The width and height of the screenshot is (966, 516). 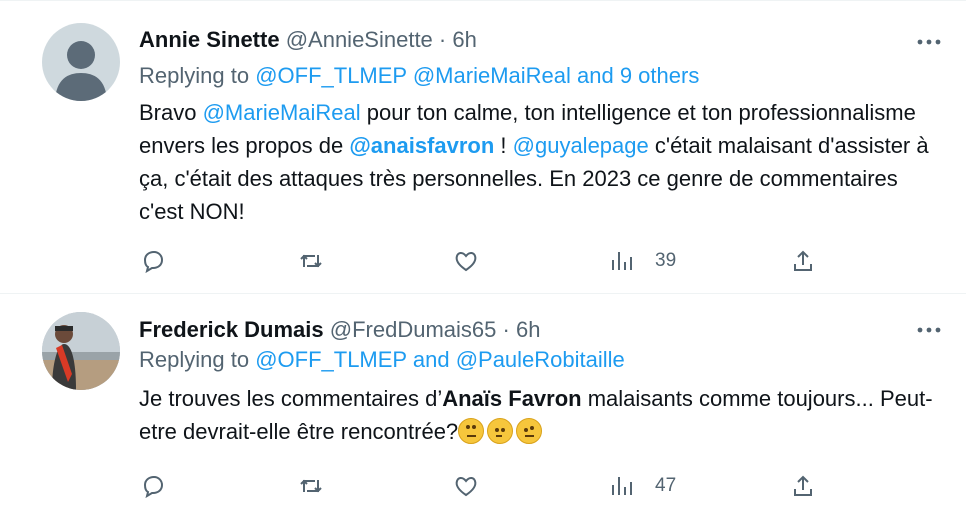 I want to click on action-bar: 47, so click(x=483, y=486).